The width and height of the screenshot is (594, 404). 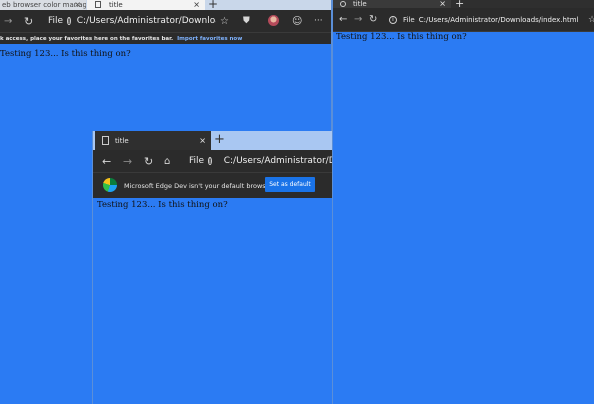 I want to click on avatar, so click(x=273, y=20).